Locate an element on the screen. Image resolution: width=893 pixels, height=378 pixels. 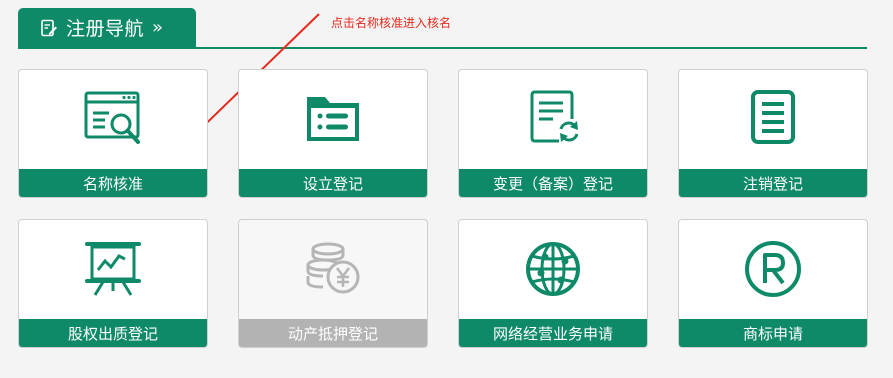
annotation-text: 点击名称核准进入核名 is located at coordinates (391, 23).